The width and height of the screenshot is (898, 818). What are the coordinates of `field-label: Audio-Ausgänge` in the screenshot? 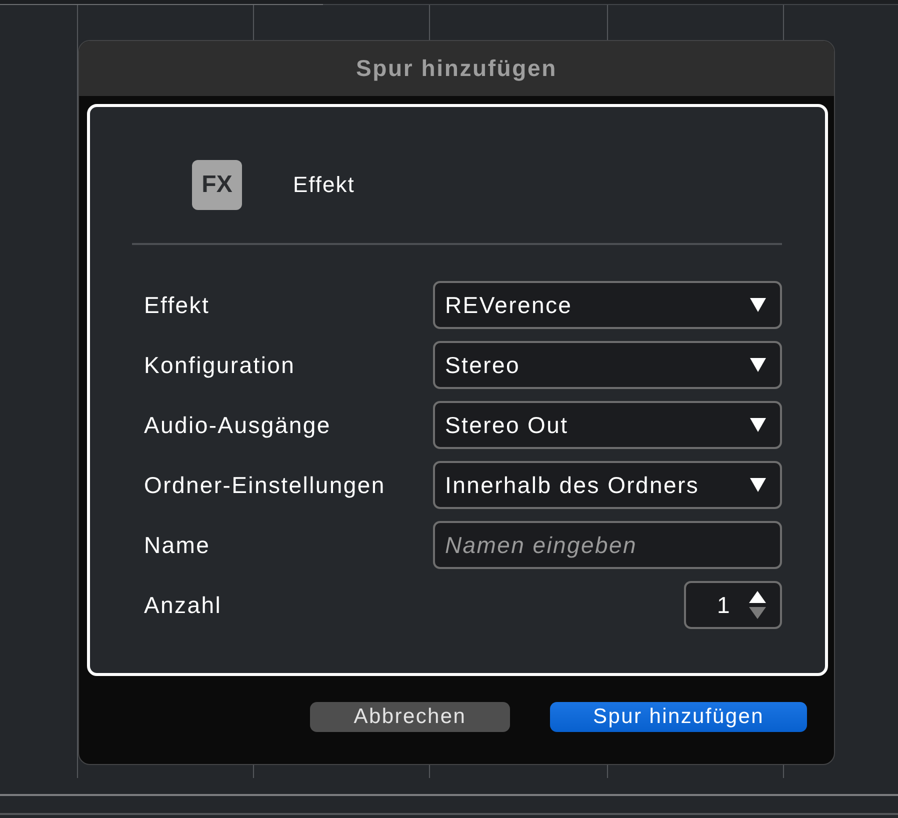 It's located at (238, 425).